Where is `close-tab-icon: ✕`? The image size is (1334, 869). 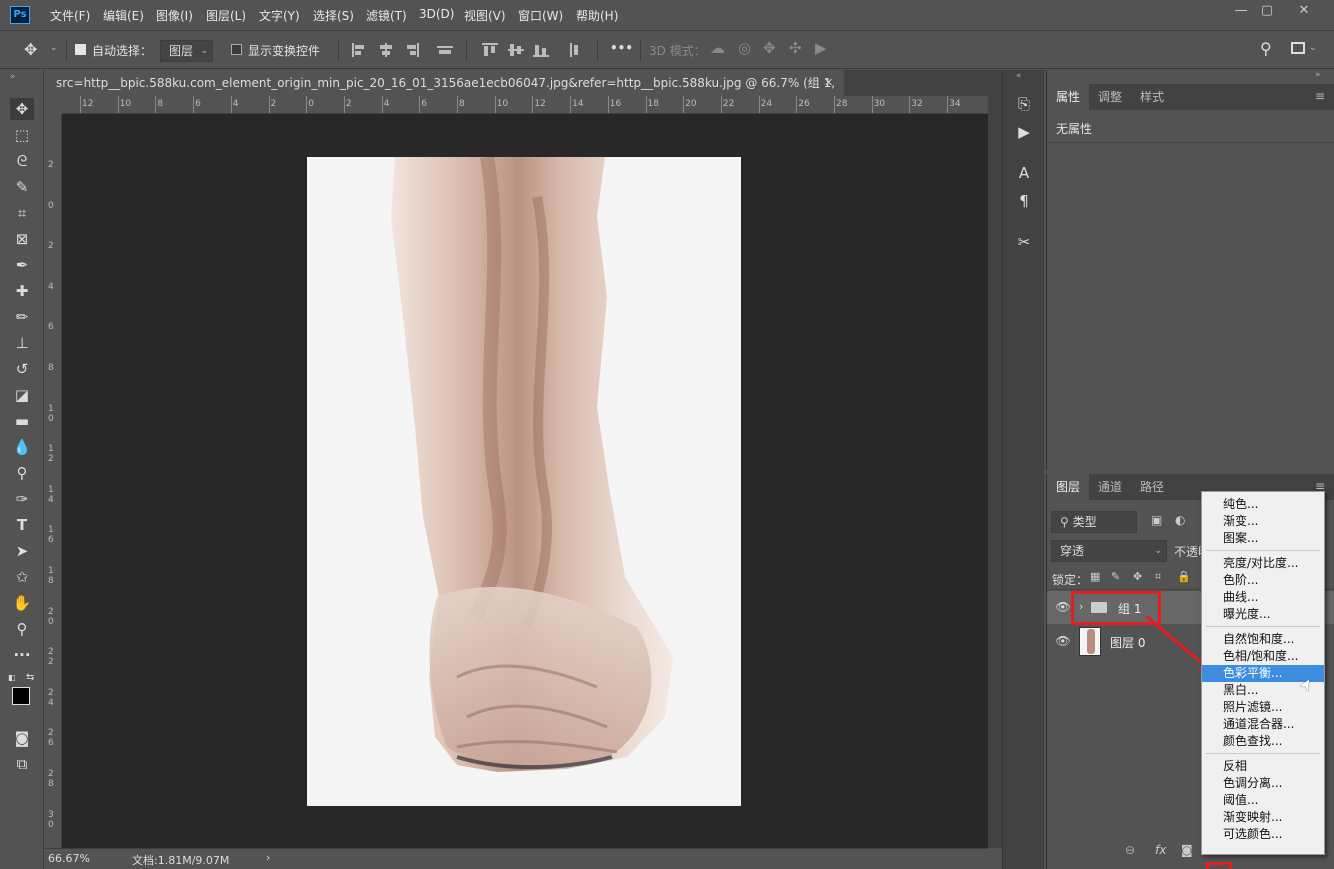
close-tab-icon: ✕ is located at coordinates (828, 83).